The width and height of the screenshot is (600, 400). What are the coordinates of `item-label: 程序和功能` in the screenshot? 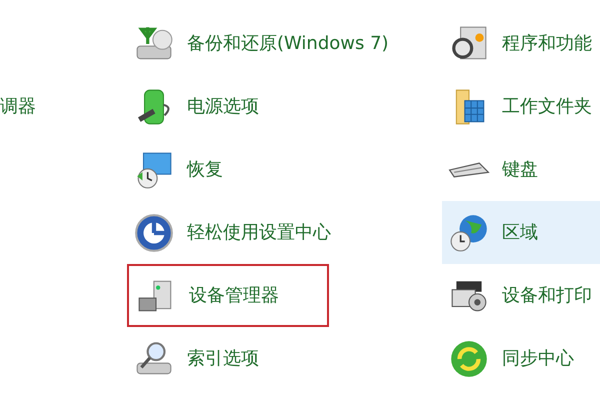 It's located at (547, 44).